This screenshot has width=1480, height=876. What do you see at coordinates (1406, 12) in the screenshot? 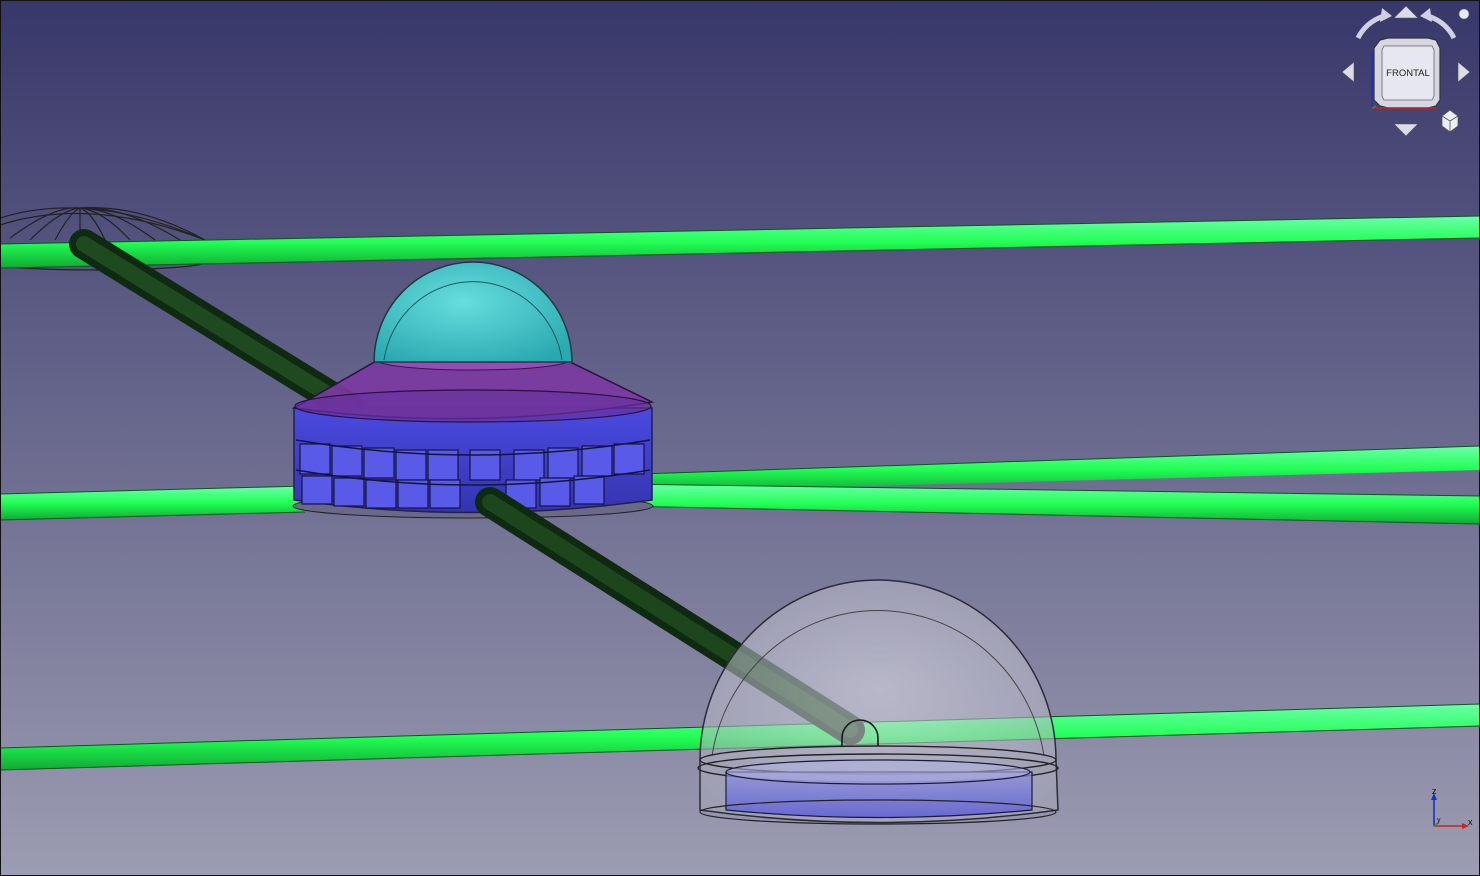
I see `arrow-up-icon` at bounding box center [1406, 12].